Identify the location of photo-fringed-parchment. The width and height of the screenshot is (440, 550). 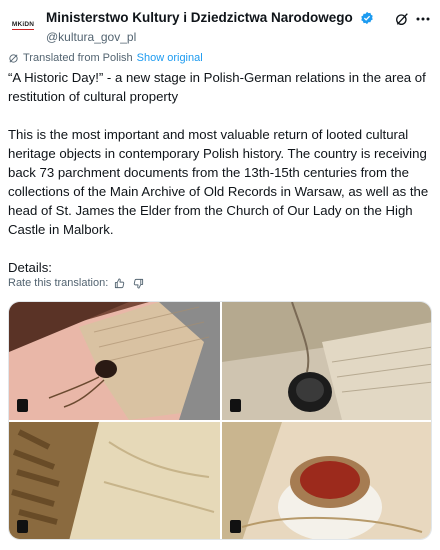
(114, 480).